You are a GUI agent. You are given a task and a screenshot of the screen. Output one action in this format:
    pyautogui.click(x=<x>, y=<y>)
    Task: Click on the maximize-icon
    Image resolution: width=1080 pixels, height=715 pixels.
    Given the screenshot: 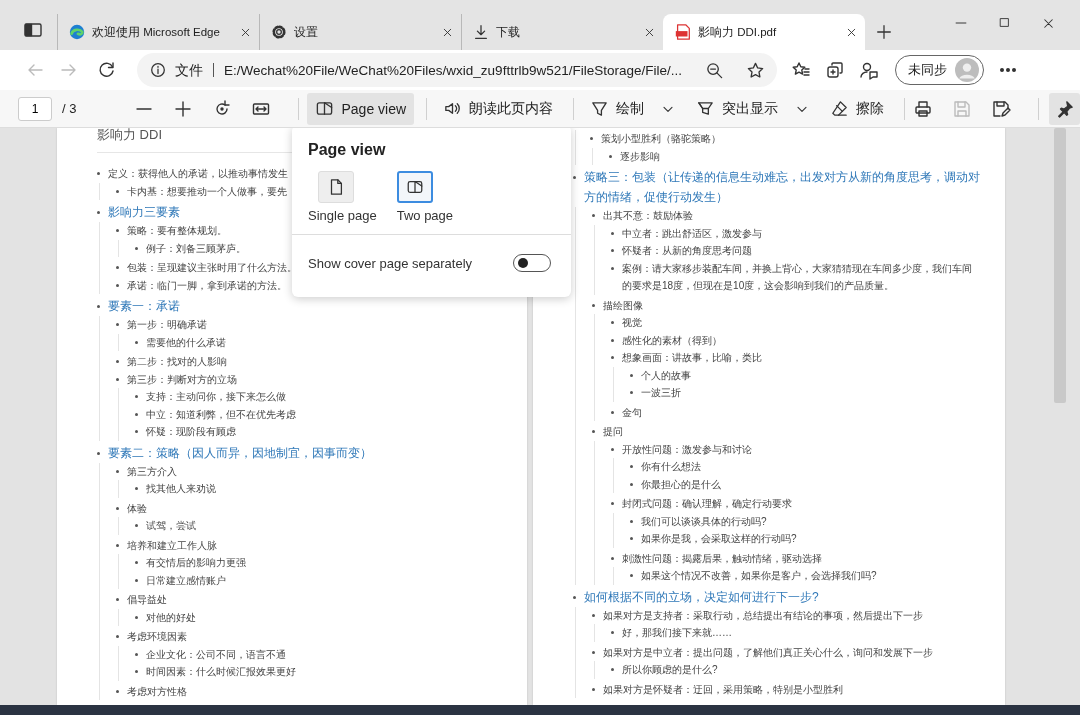 What is the action you would take?
    pyautogui.click(x=1004, y=22)
    